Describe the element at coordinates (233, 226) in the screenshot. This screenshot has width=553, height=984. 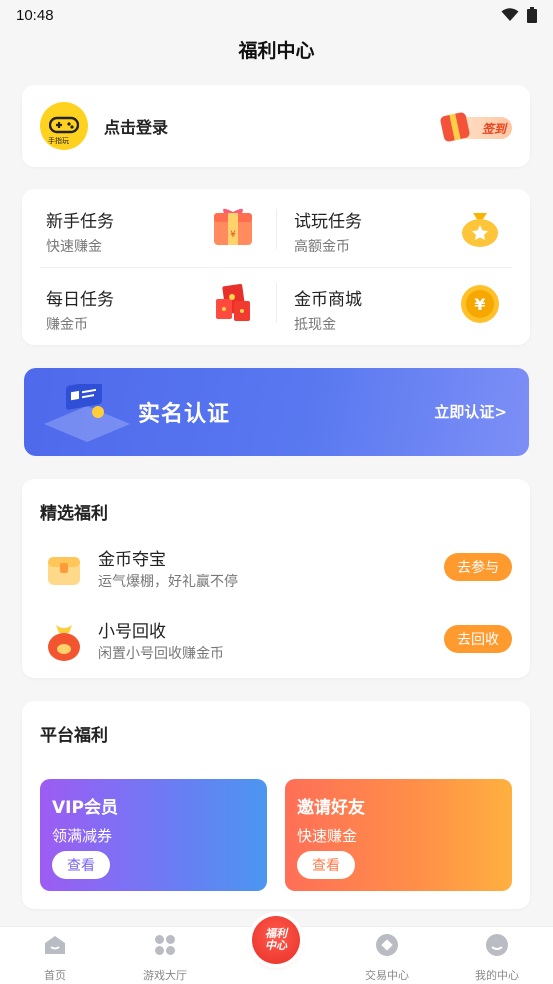
I see `gift-box-icon: ¥` at that location.